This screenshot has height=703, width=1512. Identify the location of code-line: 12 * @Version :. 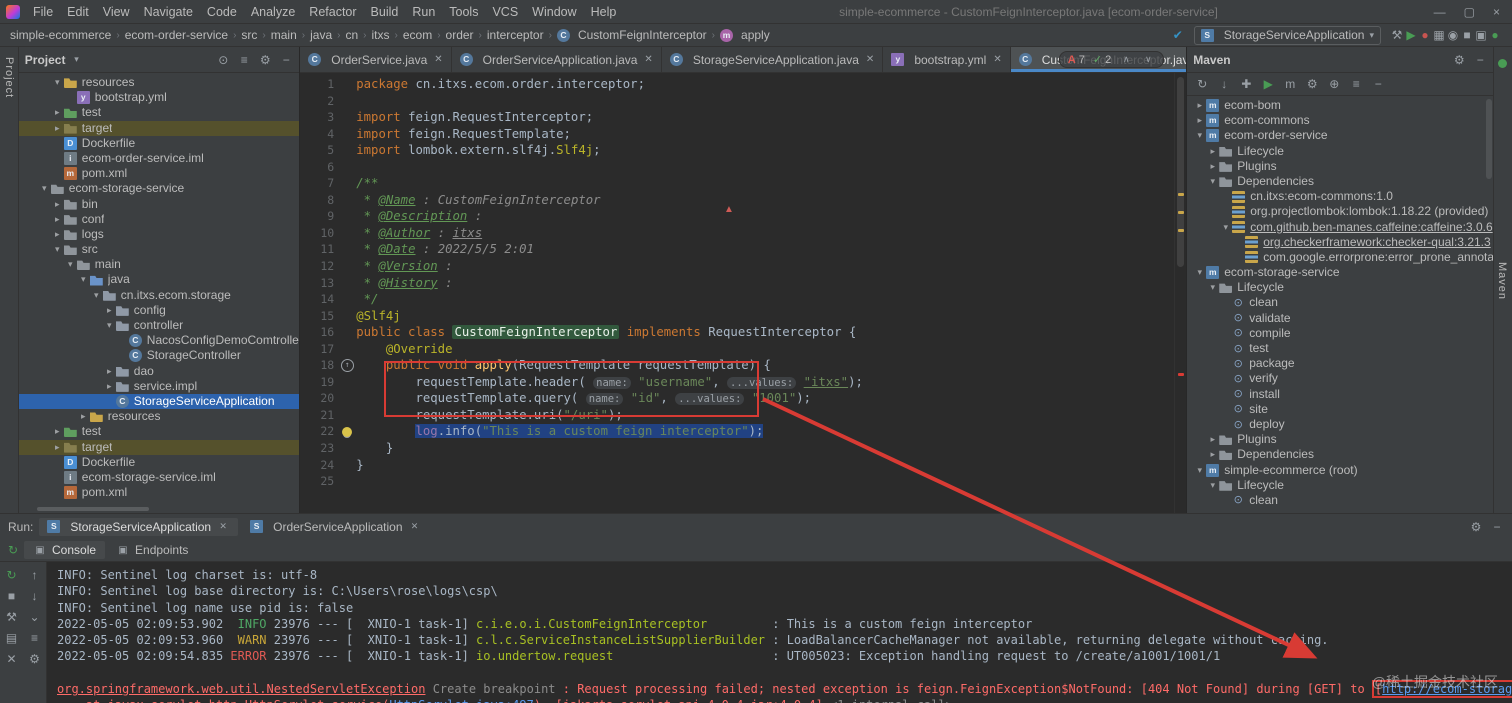
(743, 266).